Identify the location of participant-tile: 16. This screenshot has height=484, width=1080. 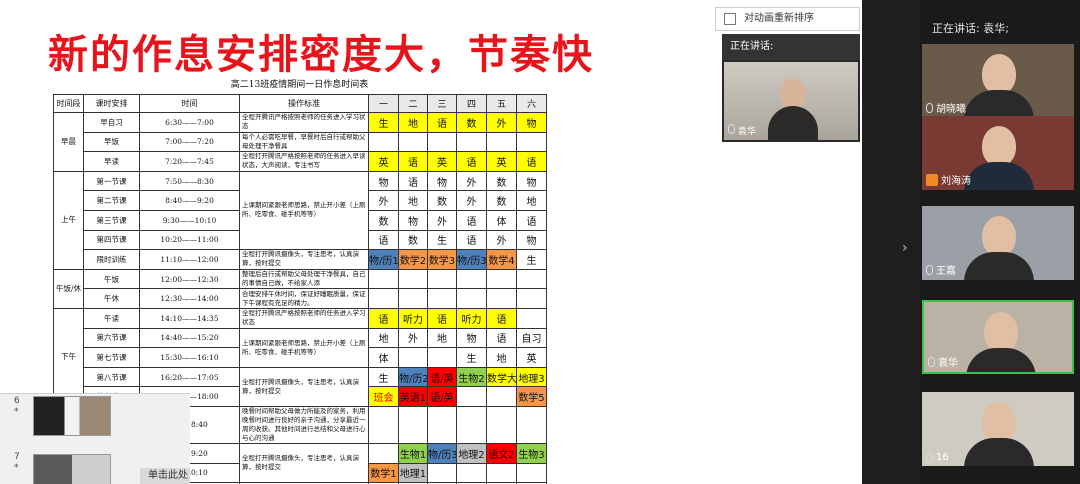
(998, 429).